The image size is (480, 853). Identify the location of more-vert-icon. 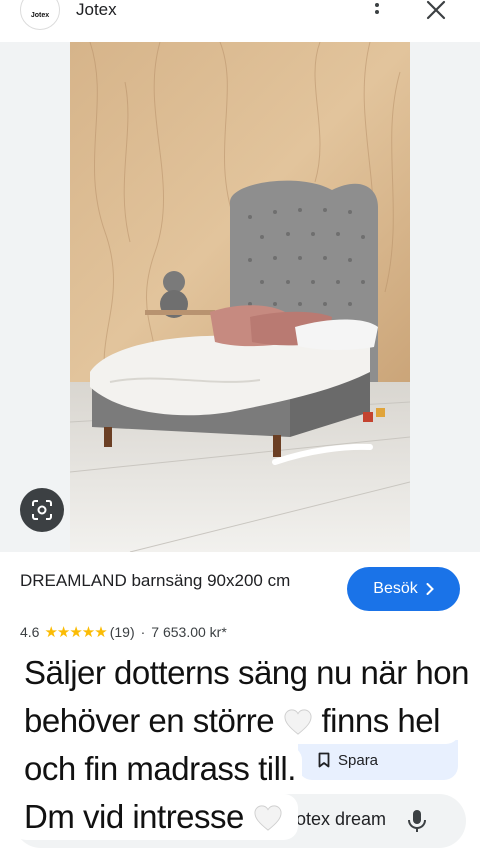
(377, 12).